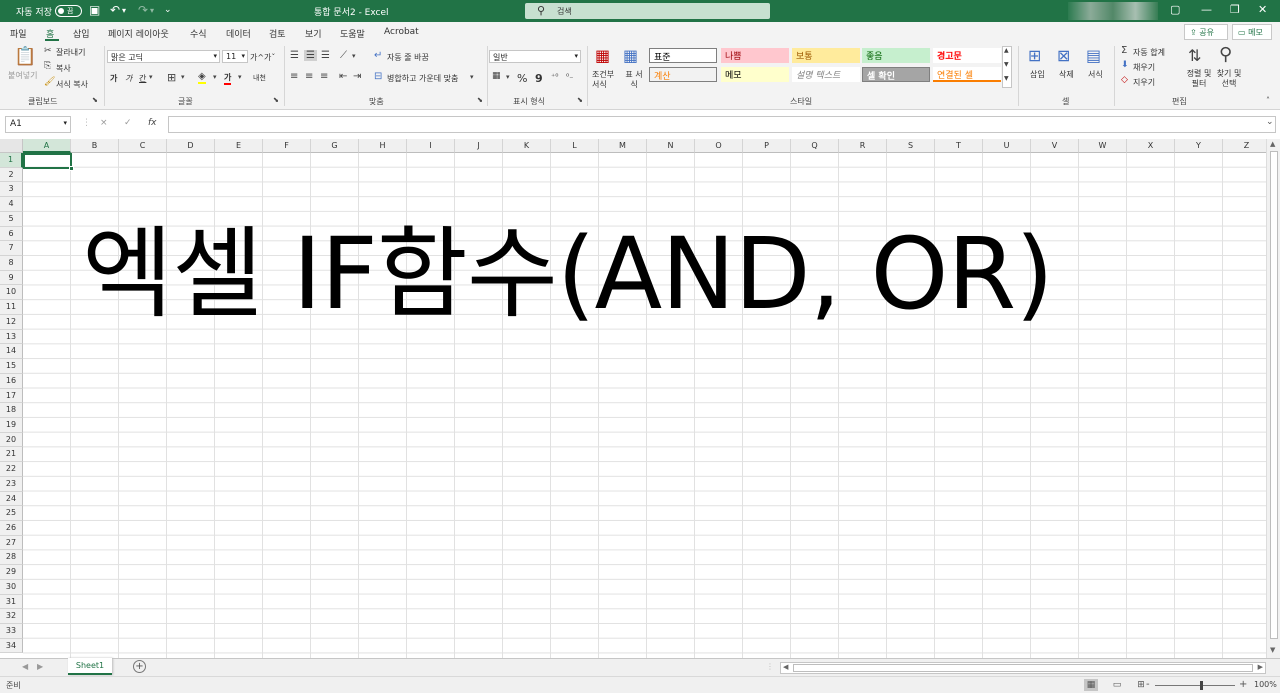 The width and height of the screenshot is (1280, 693). What do you see at coordinates (11, 352) in the screenshot?
I see `row-header: 14` at bounding box center [11, 352].